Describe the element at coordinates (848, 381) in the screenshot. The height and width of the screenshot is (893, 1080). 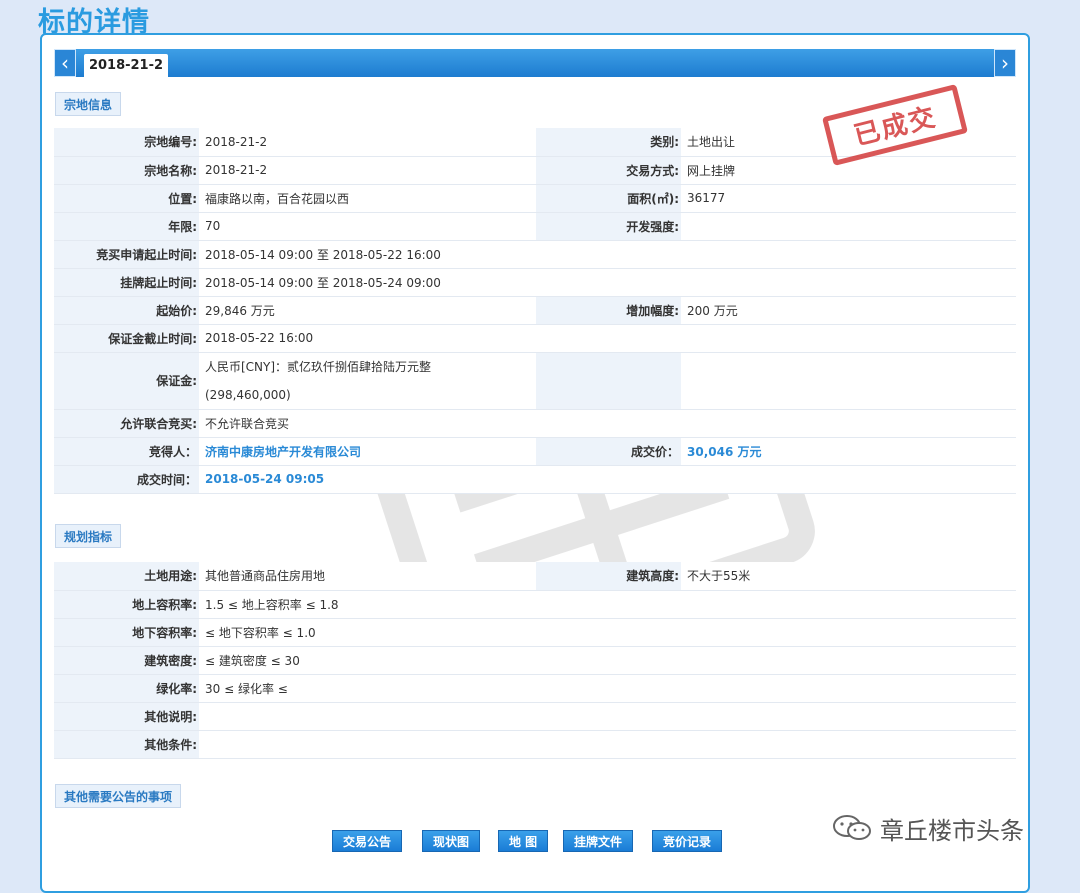
I see `field-value-empty` at that location.